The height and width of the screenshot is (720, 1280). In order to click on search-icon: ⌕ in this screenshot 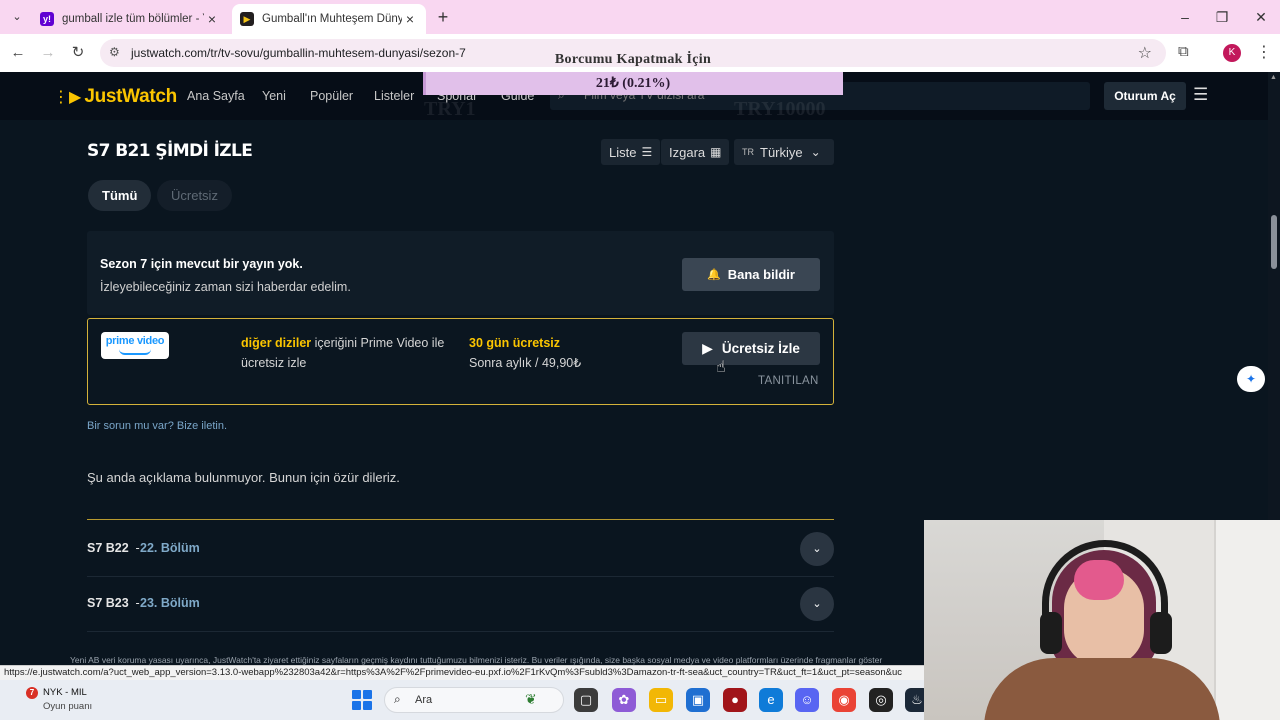, I will do `click(397, 699)`.